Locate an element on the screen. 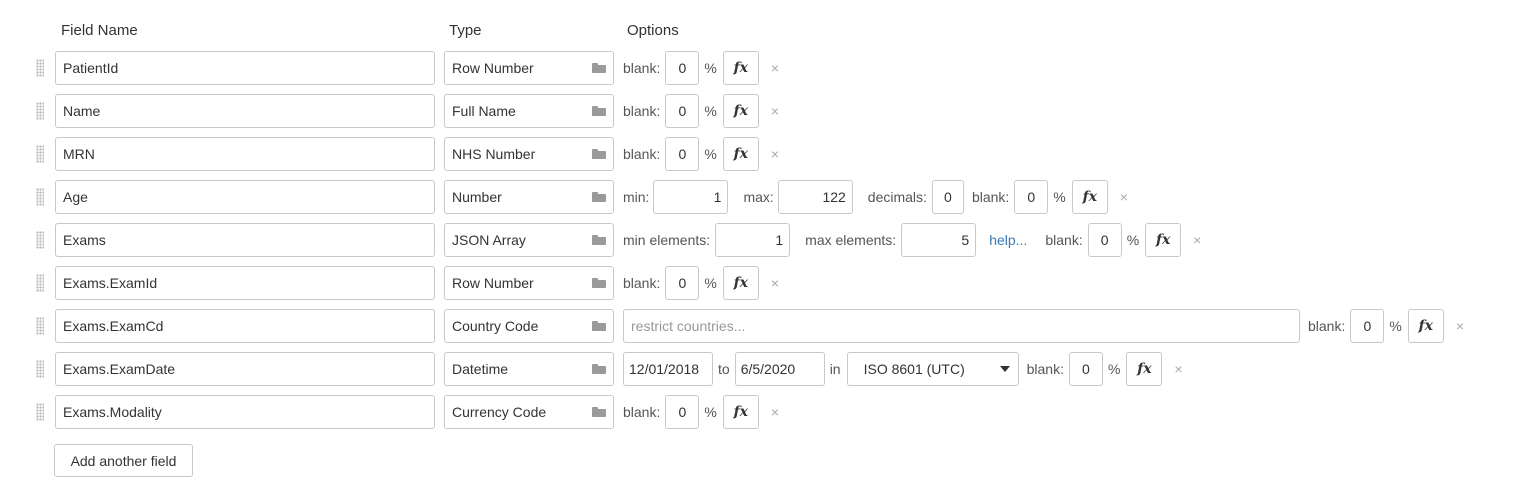  decimals-input is located at coordinates (947, 197).